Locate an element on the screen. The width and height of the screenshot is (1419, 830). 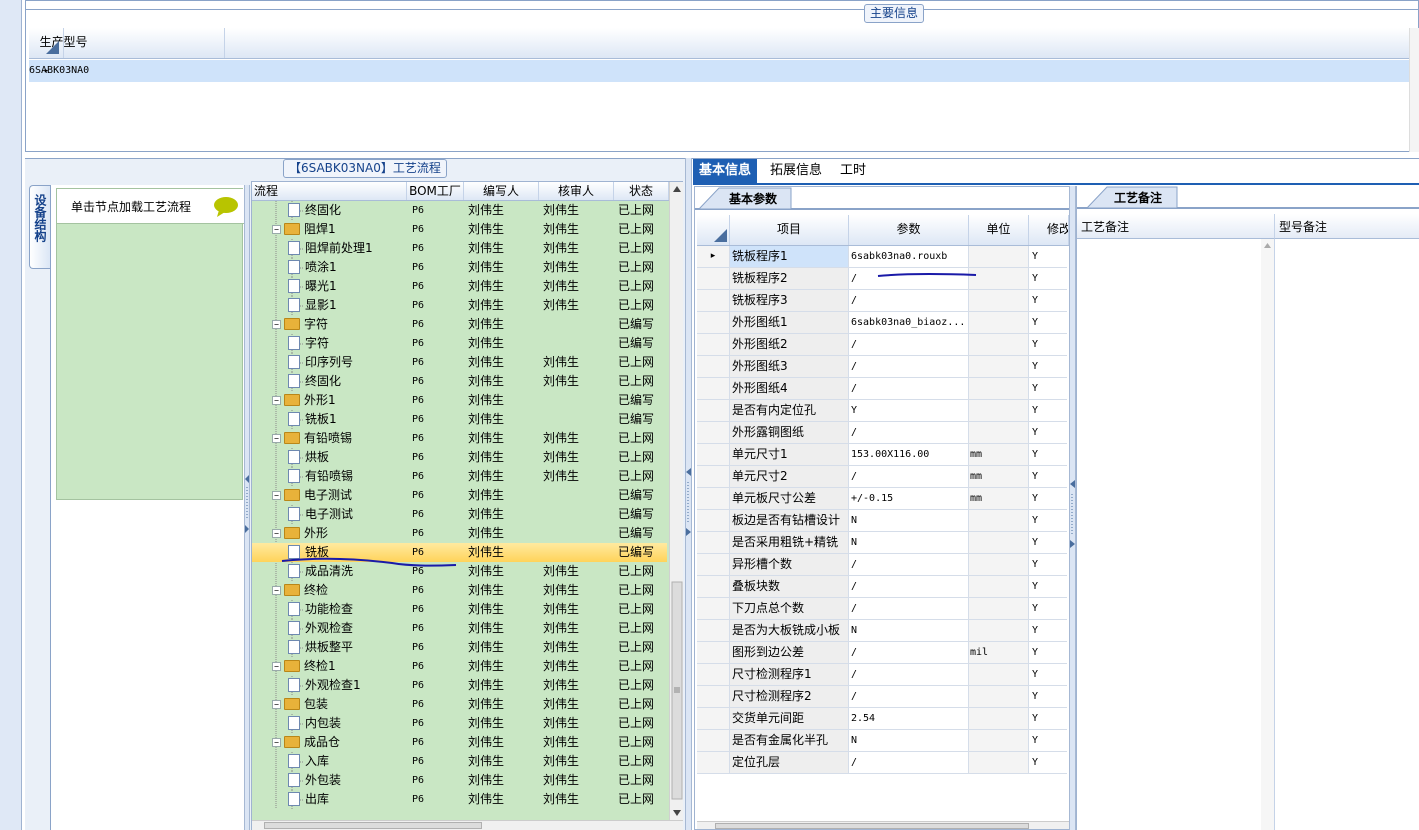
tree-folder-row: − 终检1 P6 刘伟生 刘伟生 已上网 is located at coordinates (459, 666).